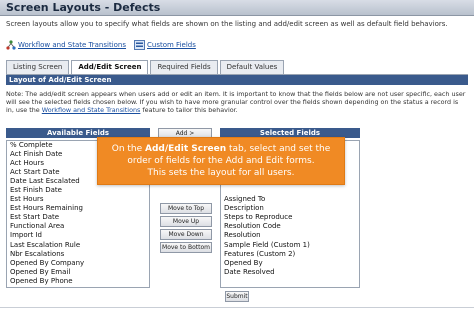 The height and width of the screenshot is (313, 474). What do you see at coordinates (290, 272) in the screenshot?
I see `list-item: Date Resolved` at bounding box center [290, 272].